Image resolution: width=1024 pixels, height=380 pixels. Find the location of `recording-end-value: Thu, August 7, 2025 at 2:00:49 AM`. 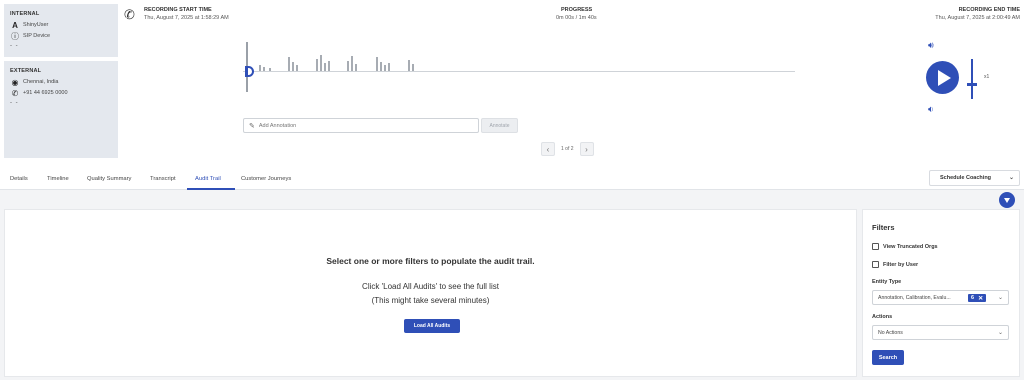

recording-end-value: Thu, August 7, 2025 at 2:00:49 AM is located at coordinates (977, 18).